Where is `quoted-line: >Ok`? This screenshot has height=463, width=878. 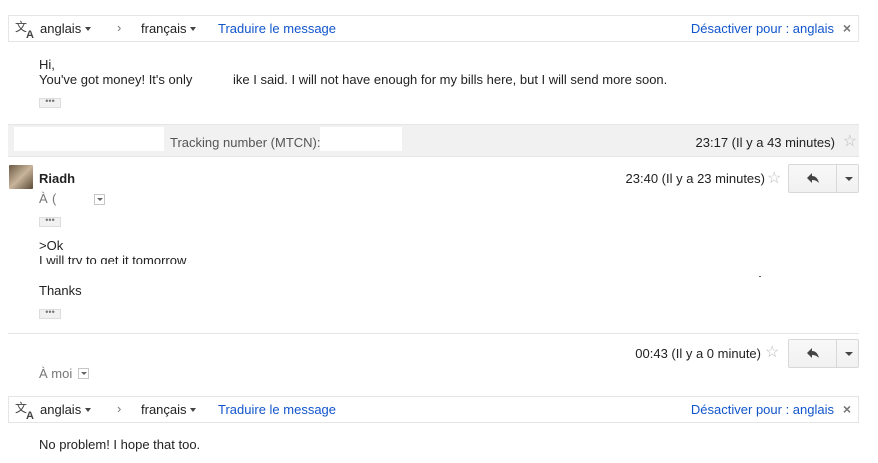
quoted-line: >Ok is located at coordinates (51, 245).